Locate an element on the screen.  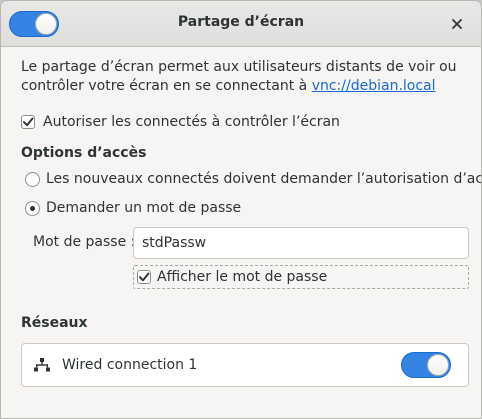
header-bar: Partage d’écran is located at coordinates (241, 24).